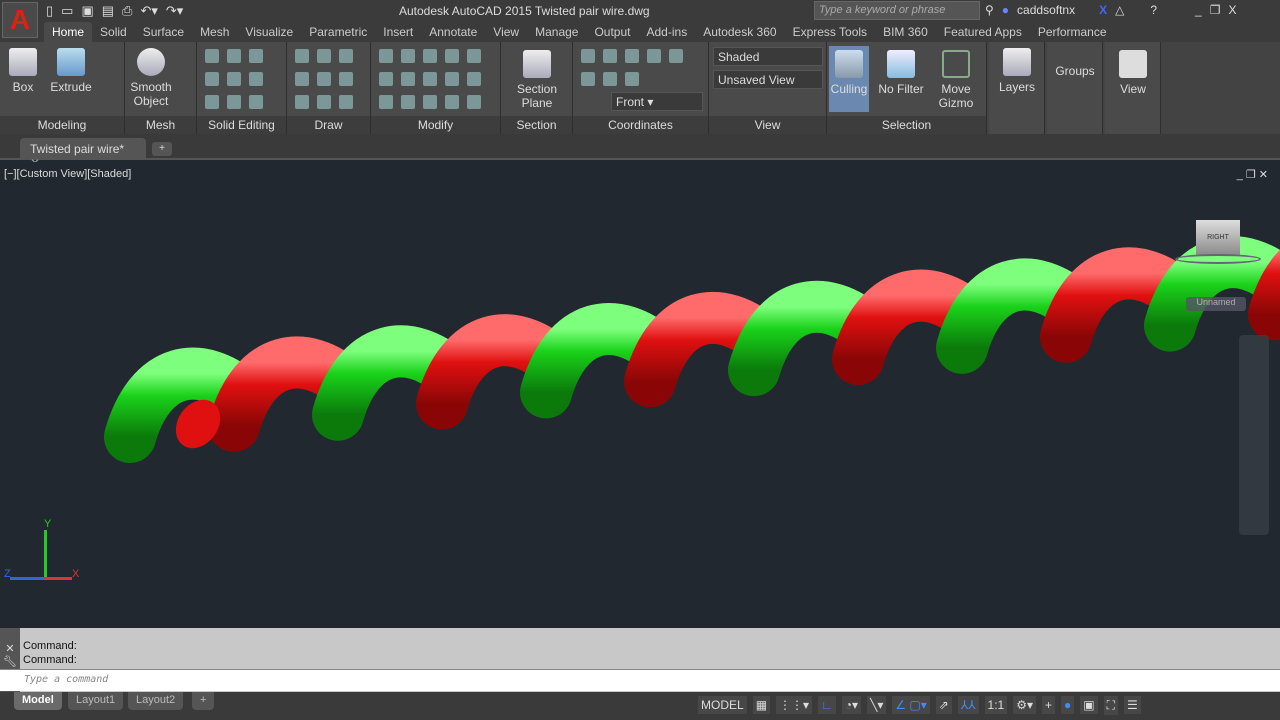 Image resolution: width=1280 pixels, height=720 pixels. What do you see at coordinates (328, 125) in the screenshot?
I see `panel-title: Draw` at bounding box center [328, 125].